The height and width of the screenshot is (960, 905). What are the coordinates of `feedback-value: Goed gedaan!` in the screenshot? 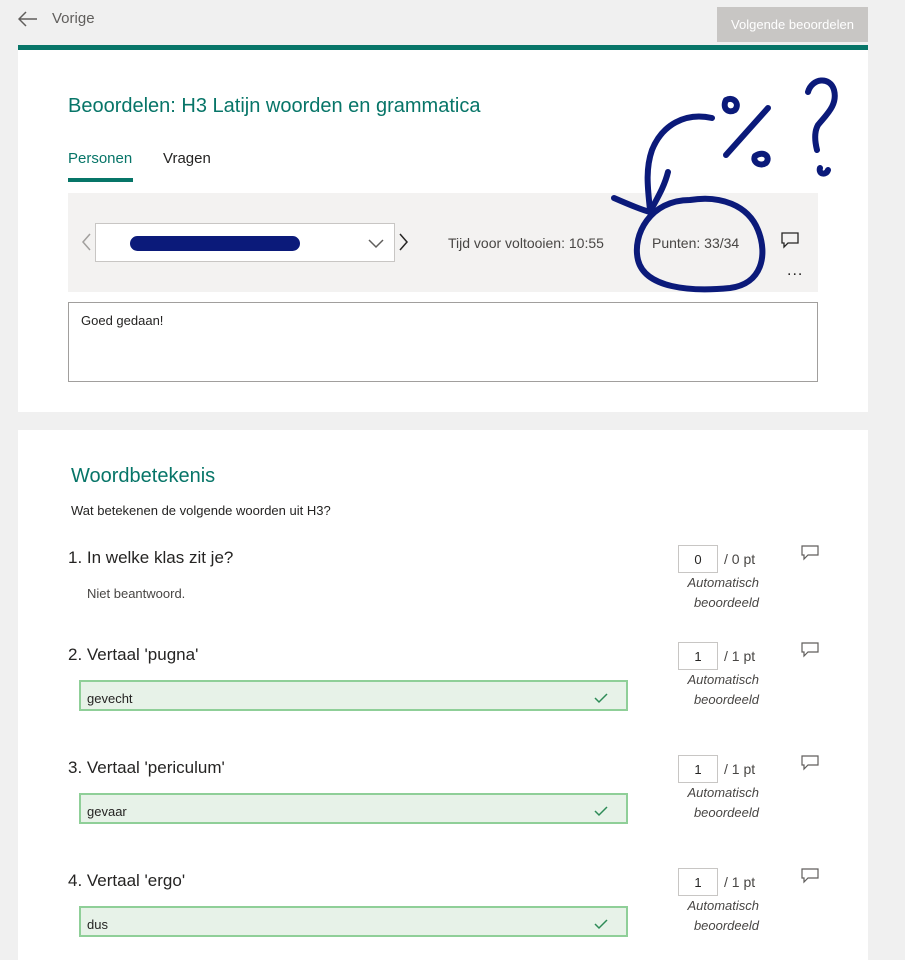 It's located at (122, 320).